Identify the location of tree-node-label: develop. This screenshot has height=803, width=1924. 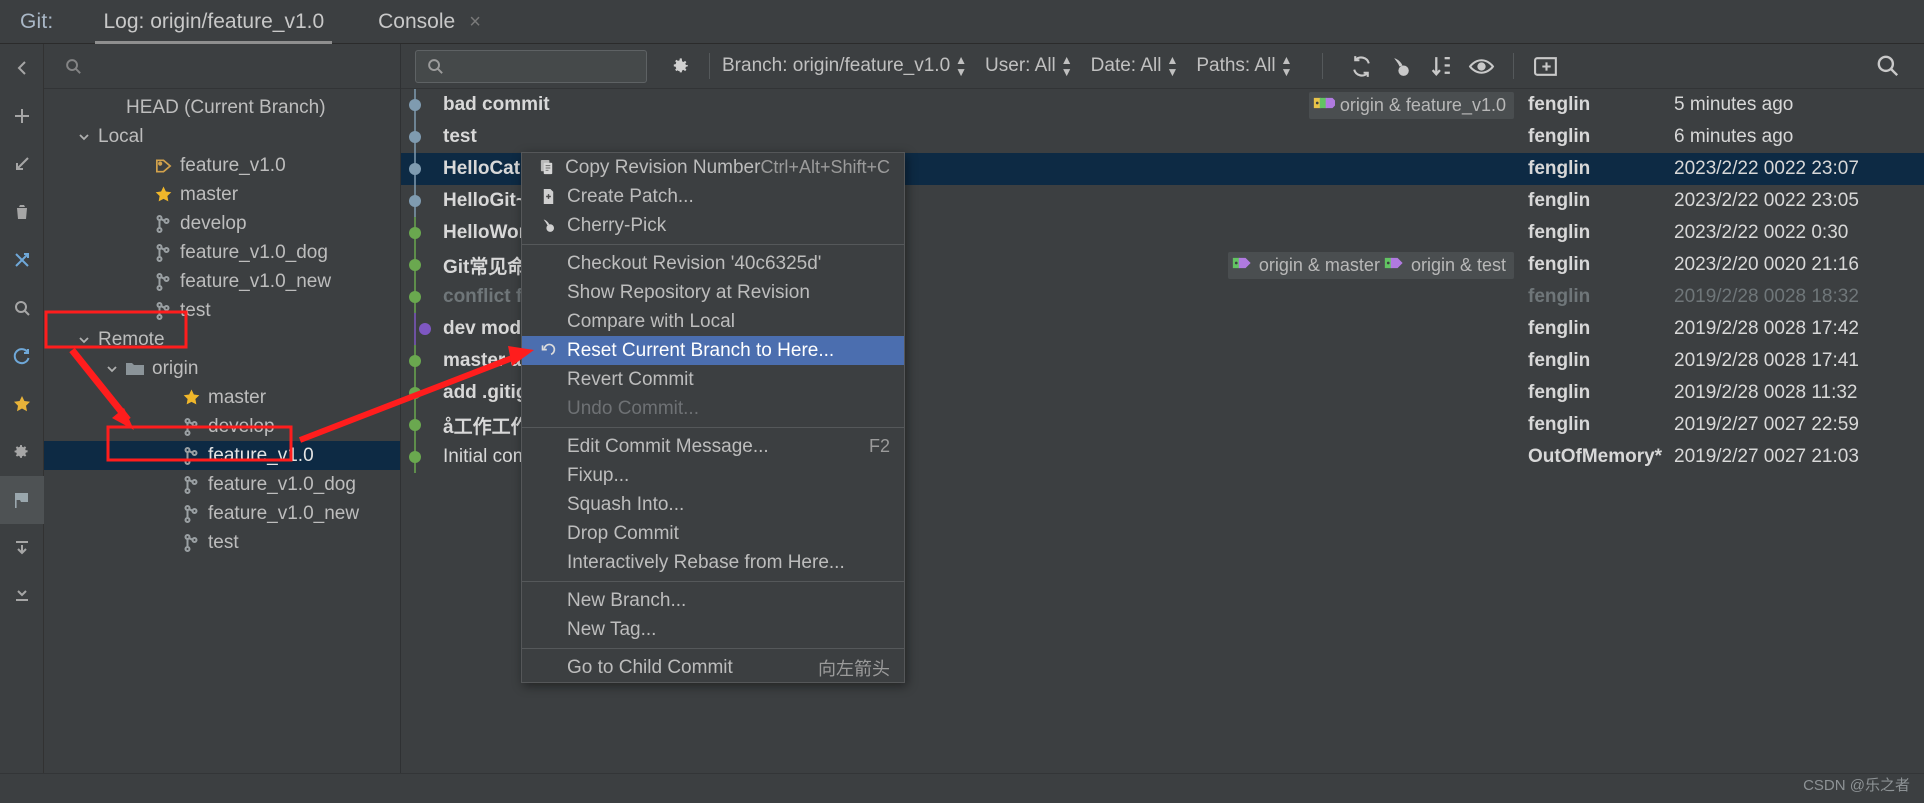
(213, 223).